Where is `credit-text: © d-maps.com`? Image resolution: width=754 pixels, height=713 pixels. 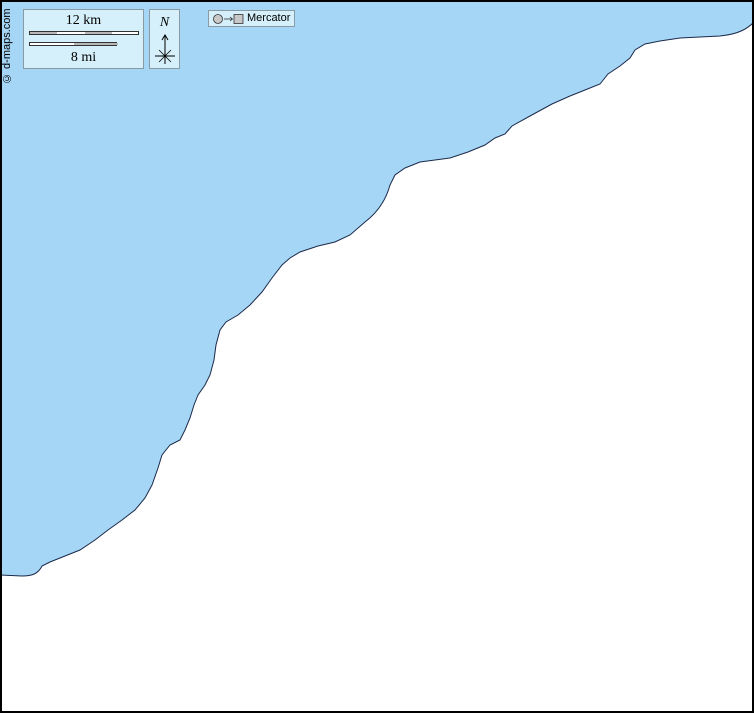
credit-text: © d-maps.com is located at coordinates (7, 46).